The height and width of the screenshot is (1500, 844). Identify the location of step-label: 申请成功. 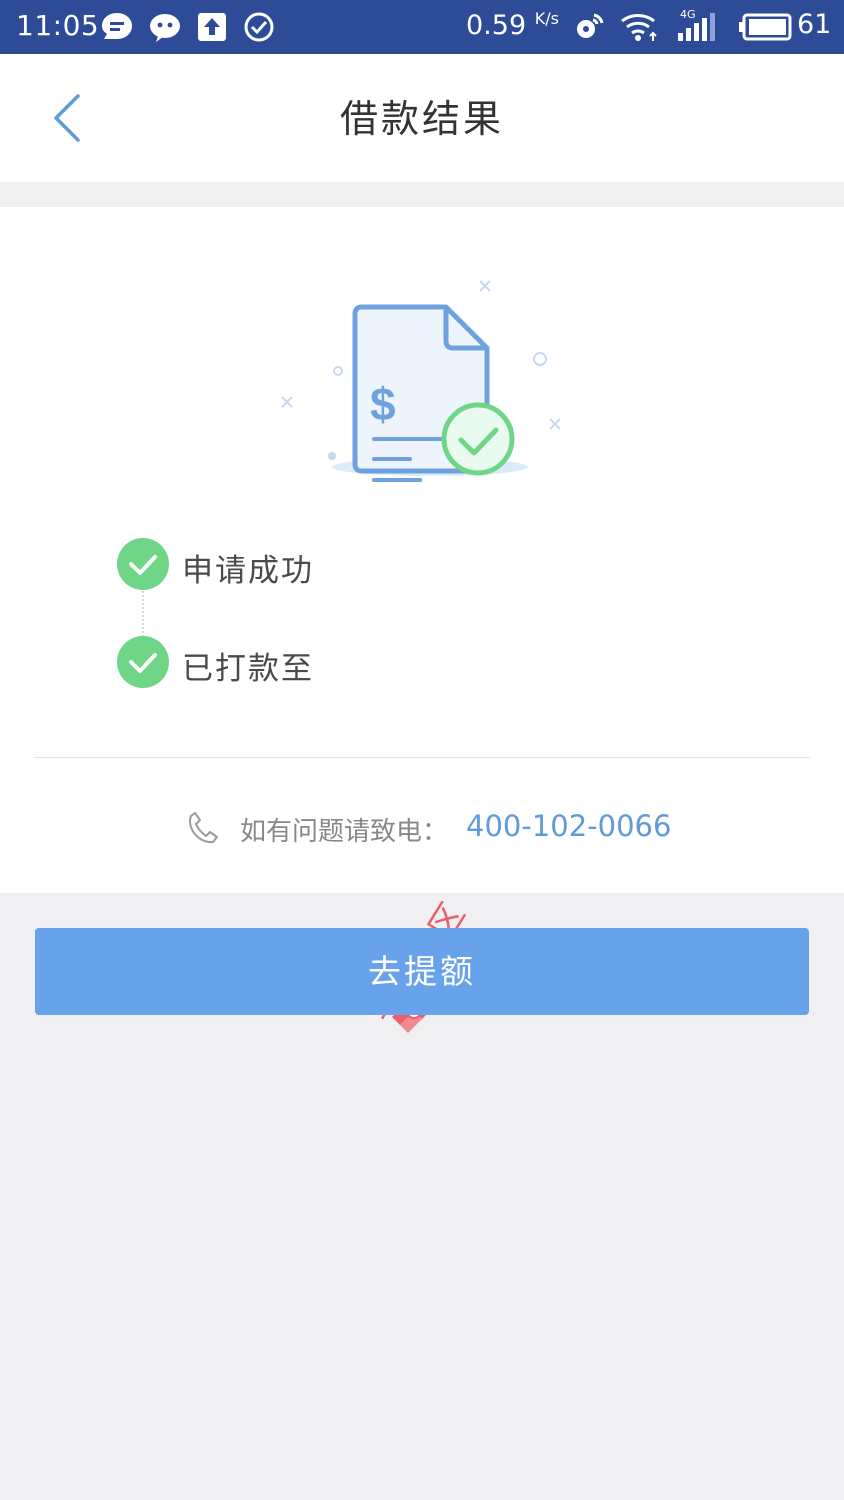
(248, 571).